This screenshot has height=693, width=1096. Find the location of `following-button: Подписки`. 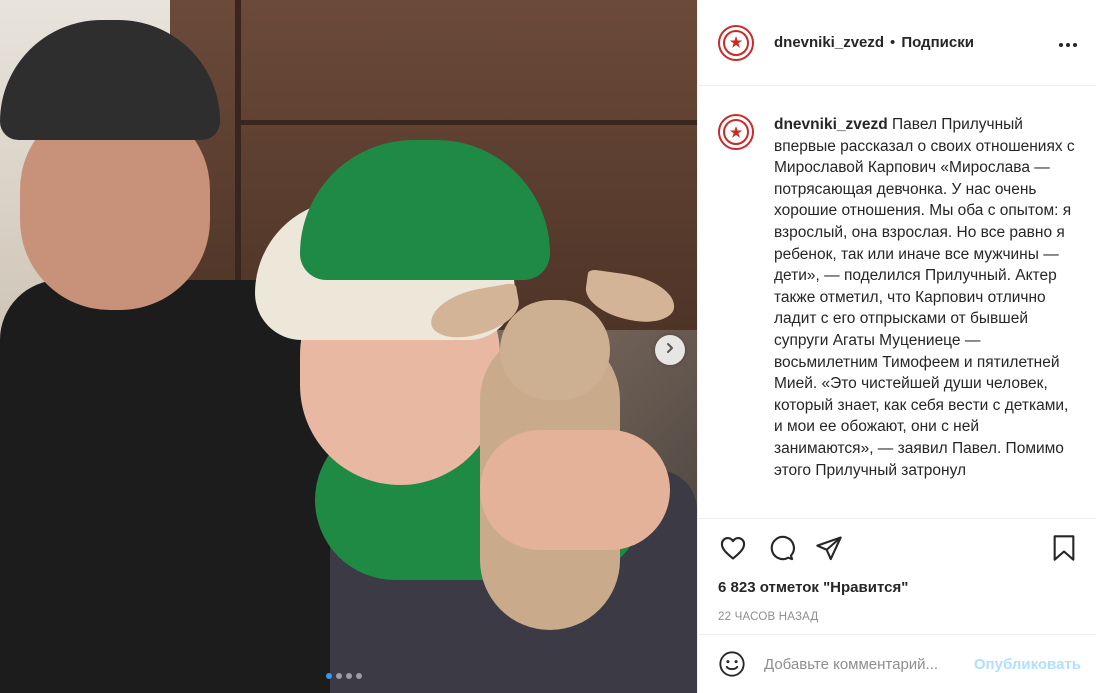

following-button: Подписки is located at coordinates (937, 42).